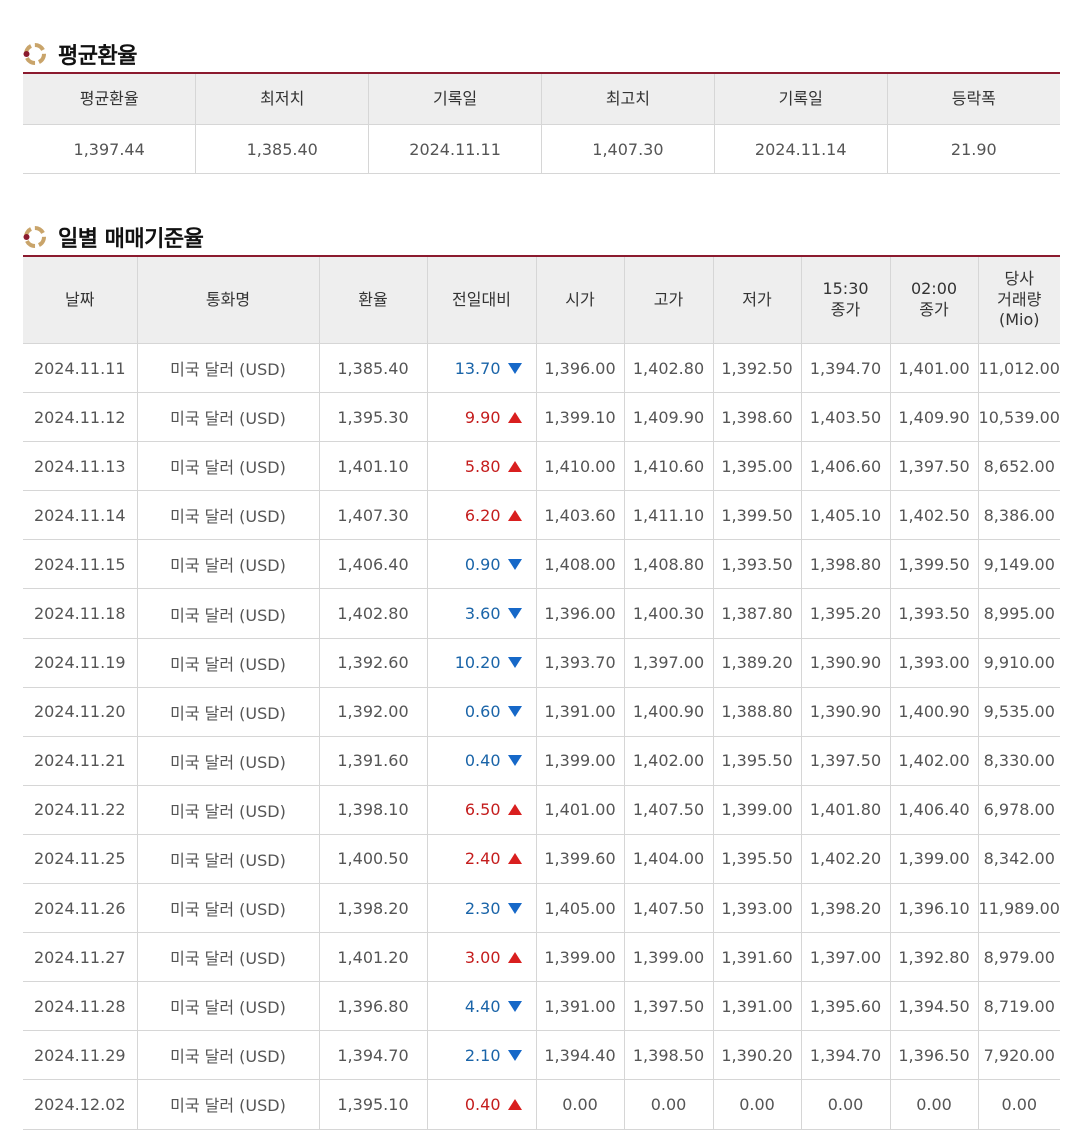 This screenshot has width=1074, height=1135. What do you see at coordinates (1019, 663) in the screenshot?
I see `cell-volume: 9,910.00` at bounding box center [1019, 663].